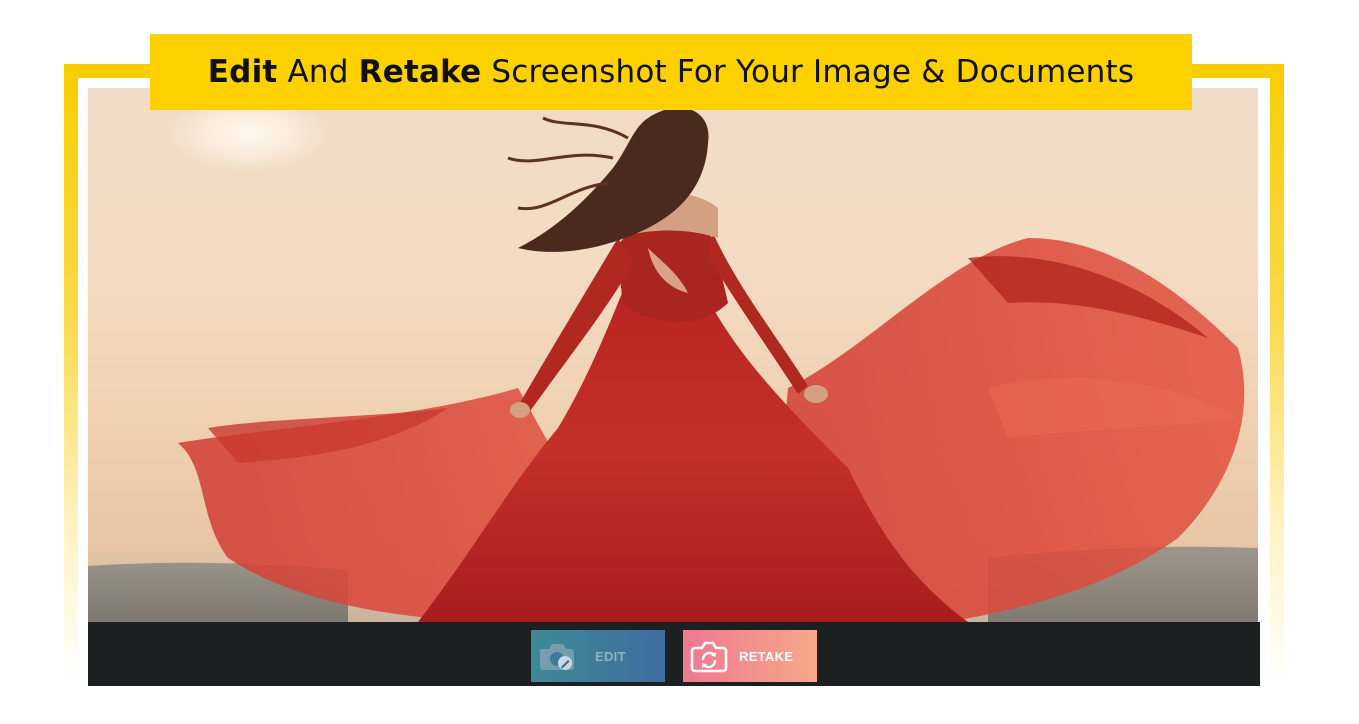  I want to click on banner-word-retake: Retake, so click(420, 72).